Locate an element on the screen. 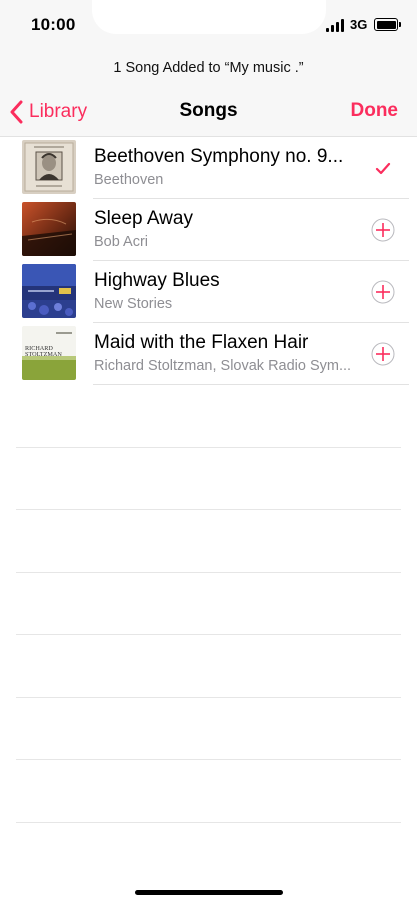 This screenshot has height=905, width=417. back-button-library: Library is located at coordinates (48, 112).